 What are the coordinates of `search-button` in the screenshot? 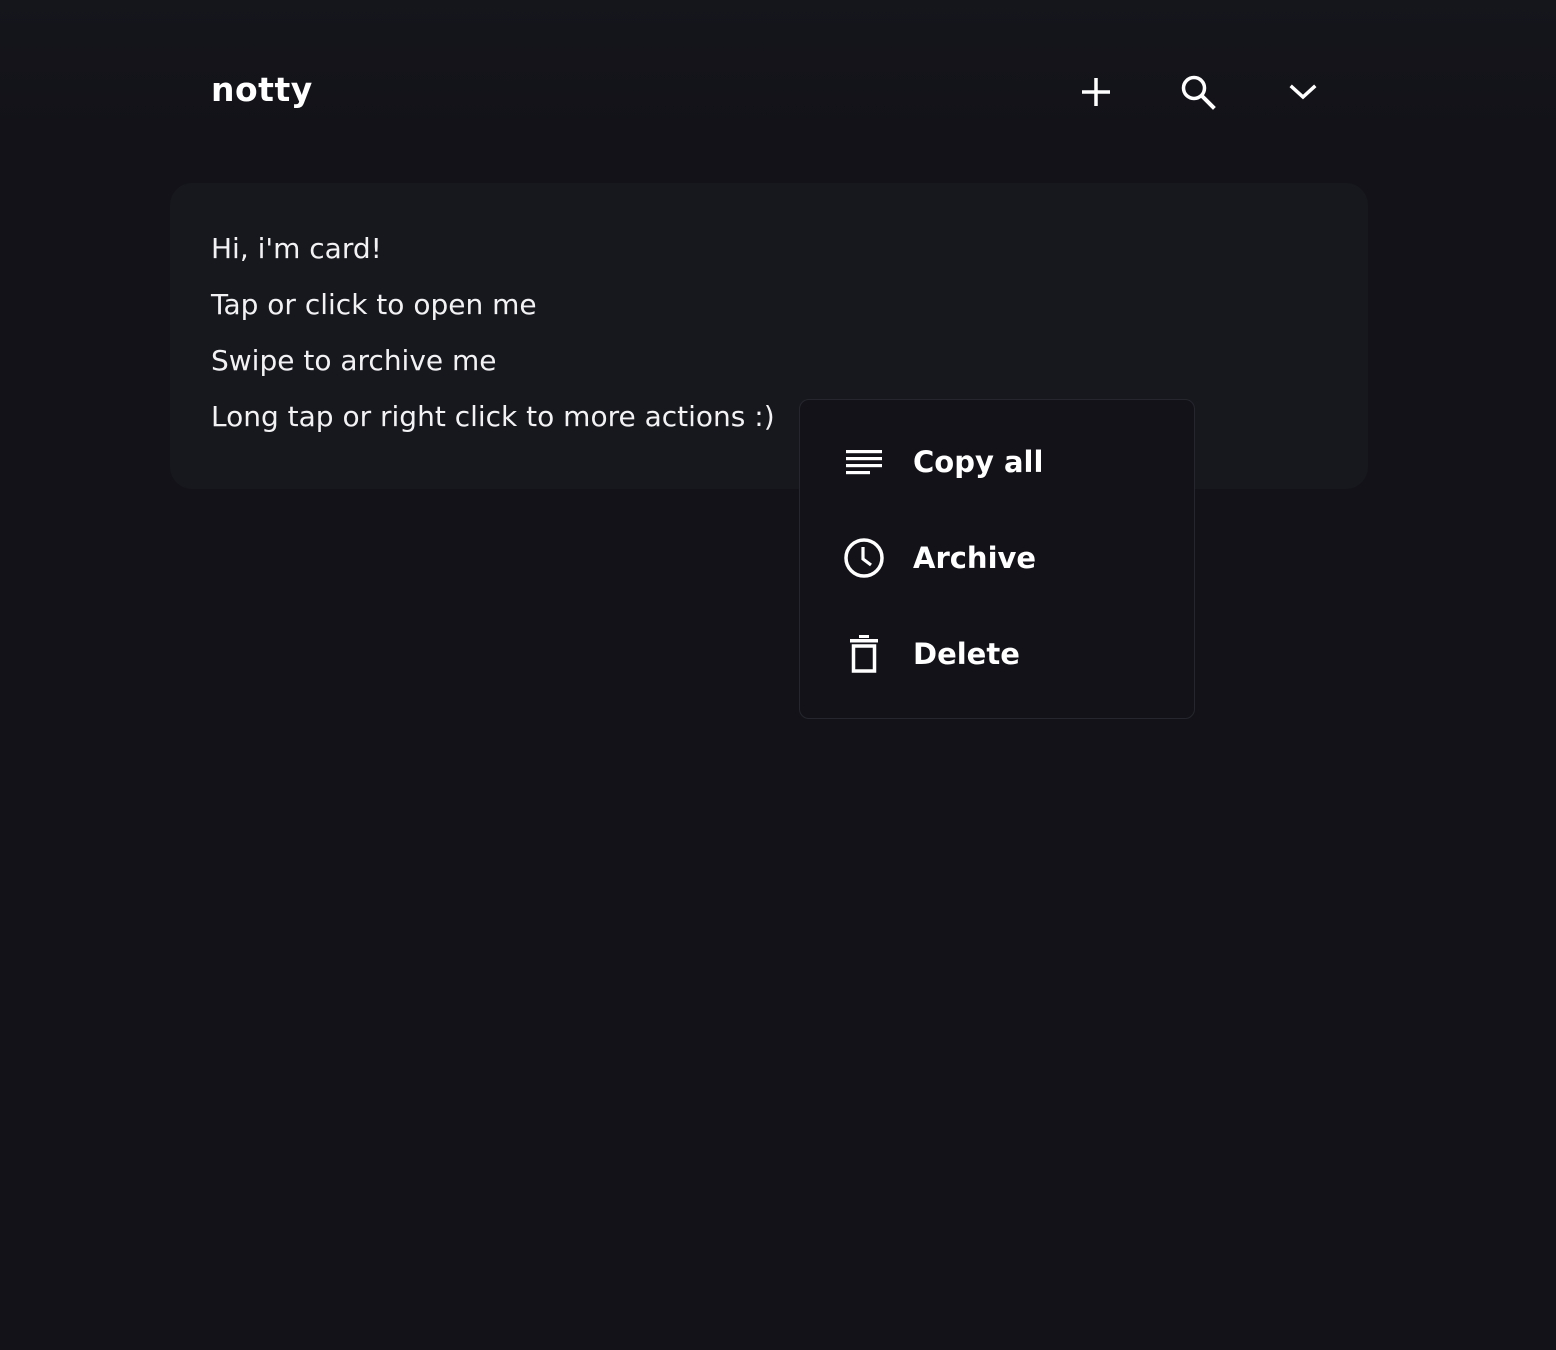 It's located at (1198, 92).